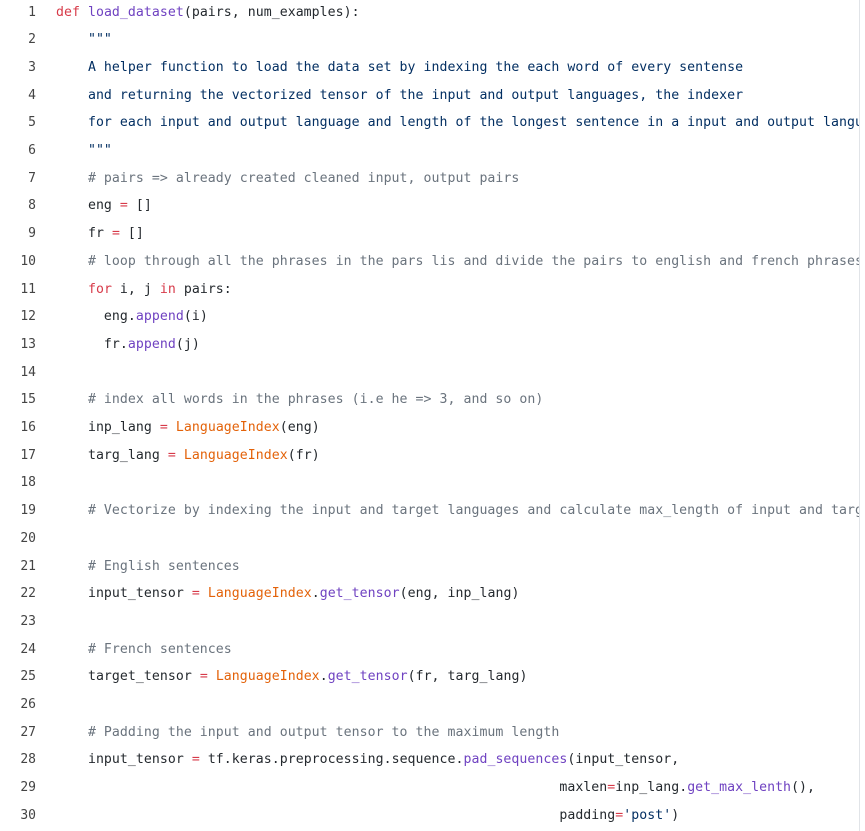  I want to click on code-line: 18, so click(430, 483).